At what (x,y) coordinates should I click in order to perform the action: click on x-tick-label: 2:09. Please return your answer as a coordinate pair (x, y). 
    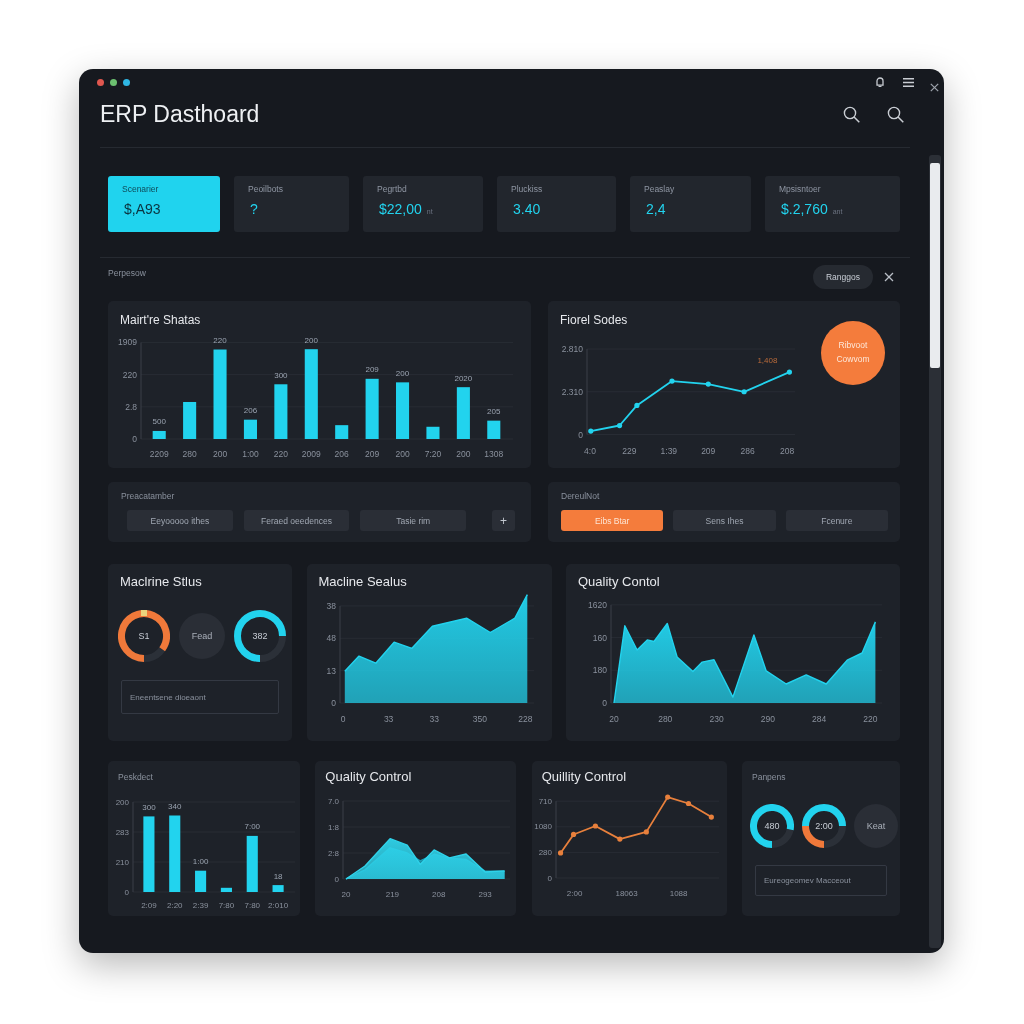
    Looking at the image, I should click on (149, 905).